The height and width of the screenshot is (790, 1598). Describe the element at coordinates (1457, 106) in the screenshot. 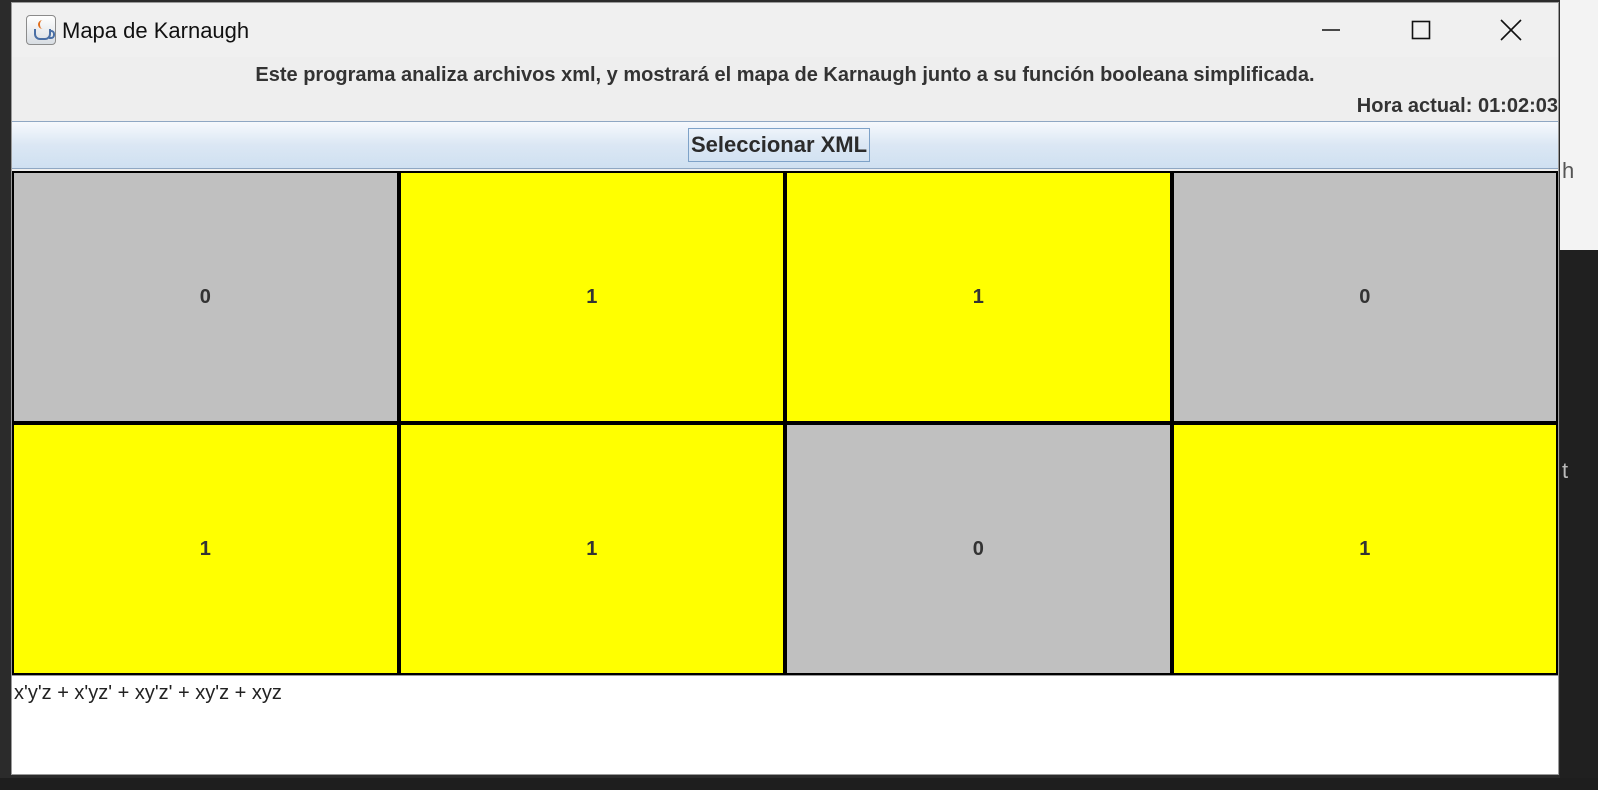

I see `clock-label: Hora actual: 01:02:03` at that location.